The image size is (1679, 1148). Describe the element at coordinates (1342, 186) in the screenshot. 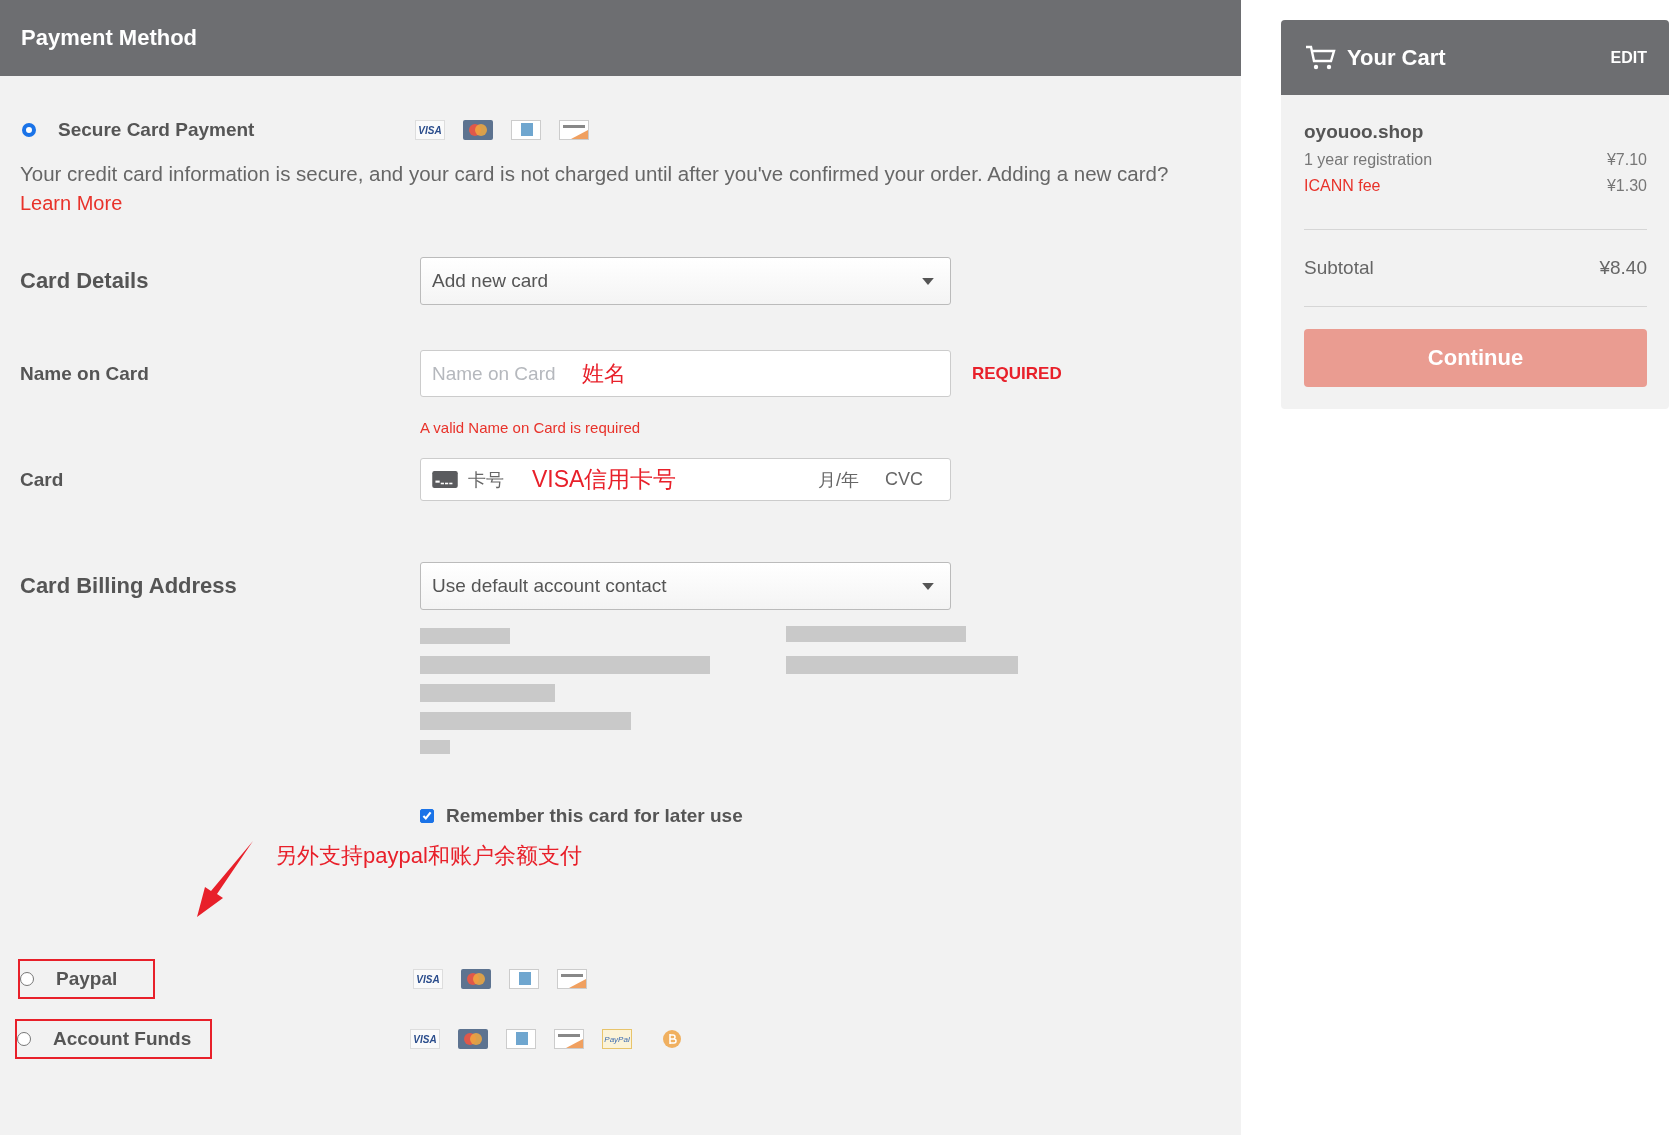

I see `fee-link: ICANN fee` at that location.